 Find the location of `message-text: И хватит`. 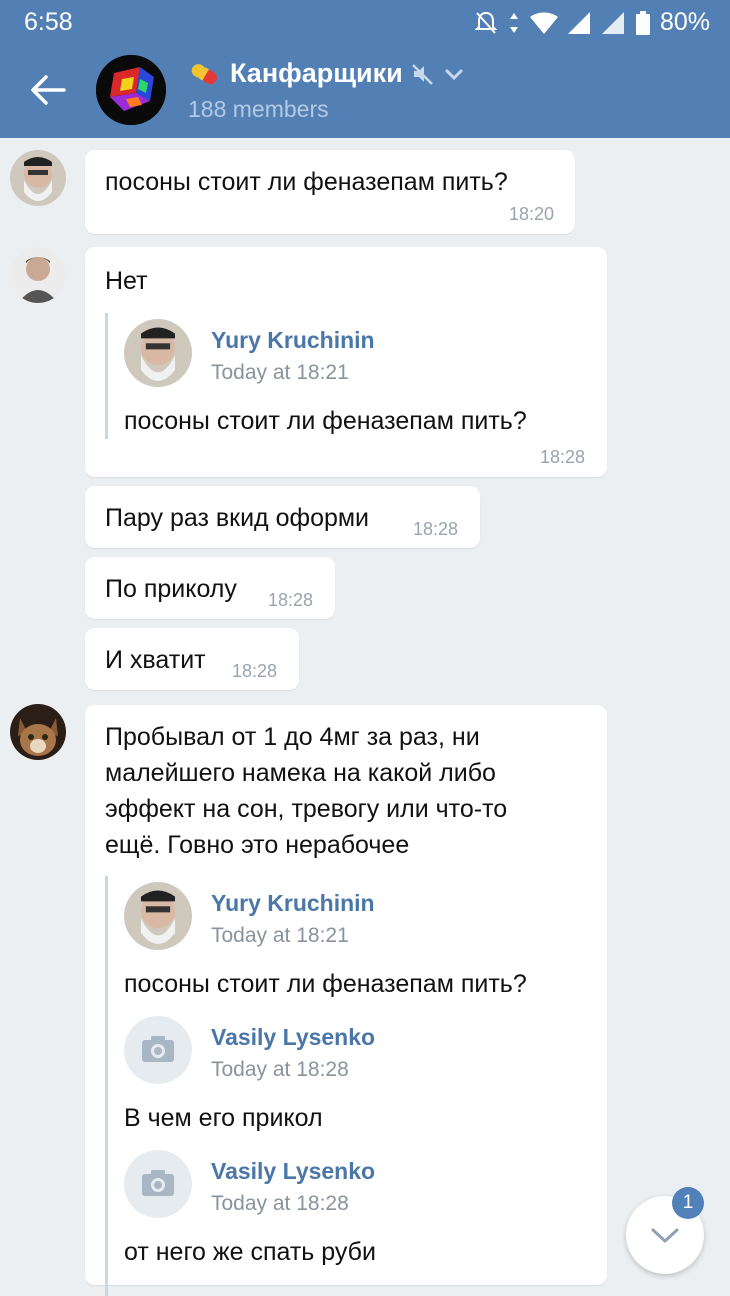

message-text: И хватит is located at coordinates (155, 660).